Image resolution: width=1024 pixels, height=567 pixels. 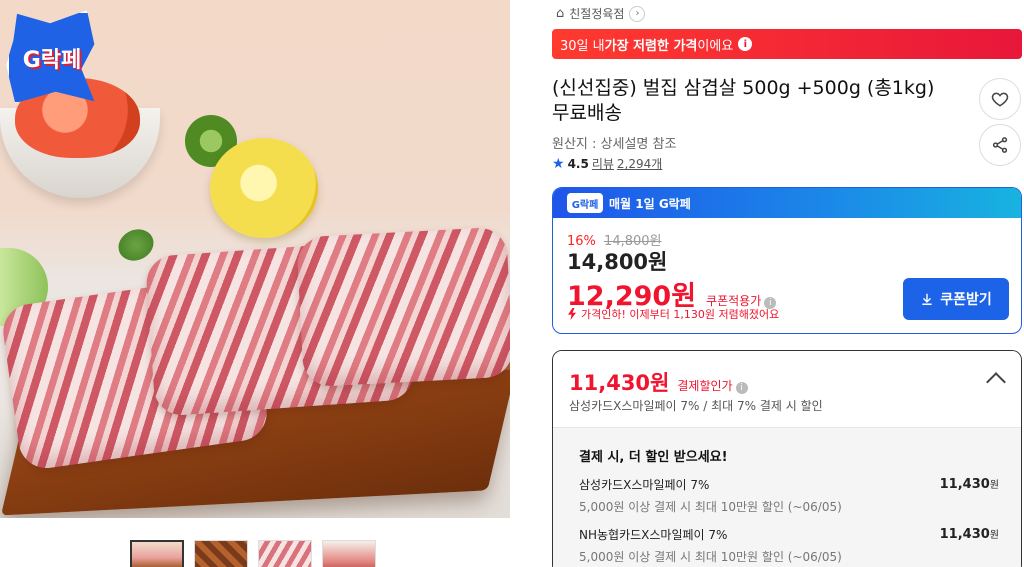 What do you see at coordinates (787, 44) in the screenshot?
I see `lowest-price-banner: 30일 내 가장 저렴한 가격 이에요 i` at bounding box center [787, 44].